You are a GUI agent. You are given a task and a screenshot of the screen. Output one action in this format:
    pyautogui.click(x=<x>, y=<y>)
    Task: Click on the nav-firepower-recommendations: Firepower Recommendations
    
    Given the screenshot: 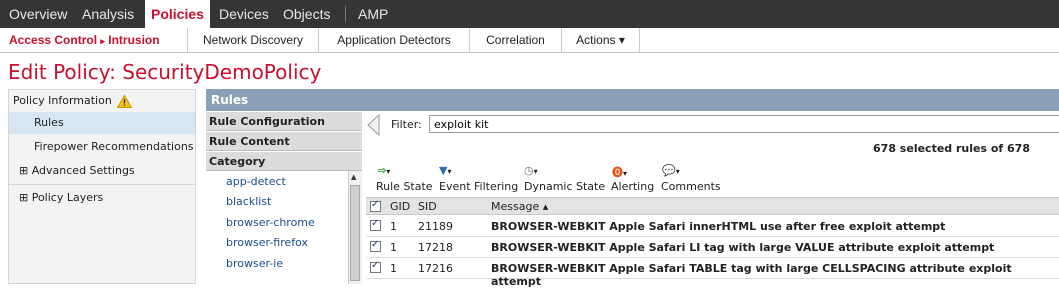 What is the action you would take?
    pyautogui.click(x=102, y=147)
    